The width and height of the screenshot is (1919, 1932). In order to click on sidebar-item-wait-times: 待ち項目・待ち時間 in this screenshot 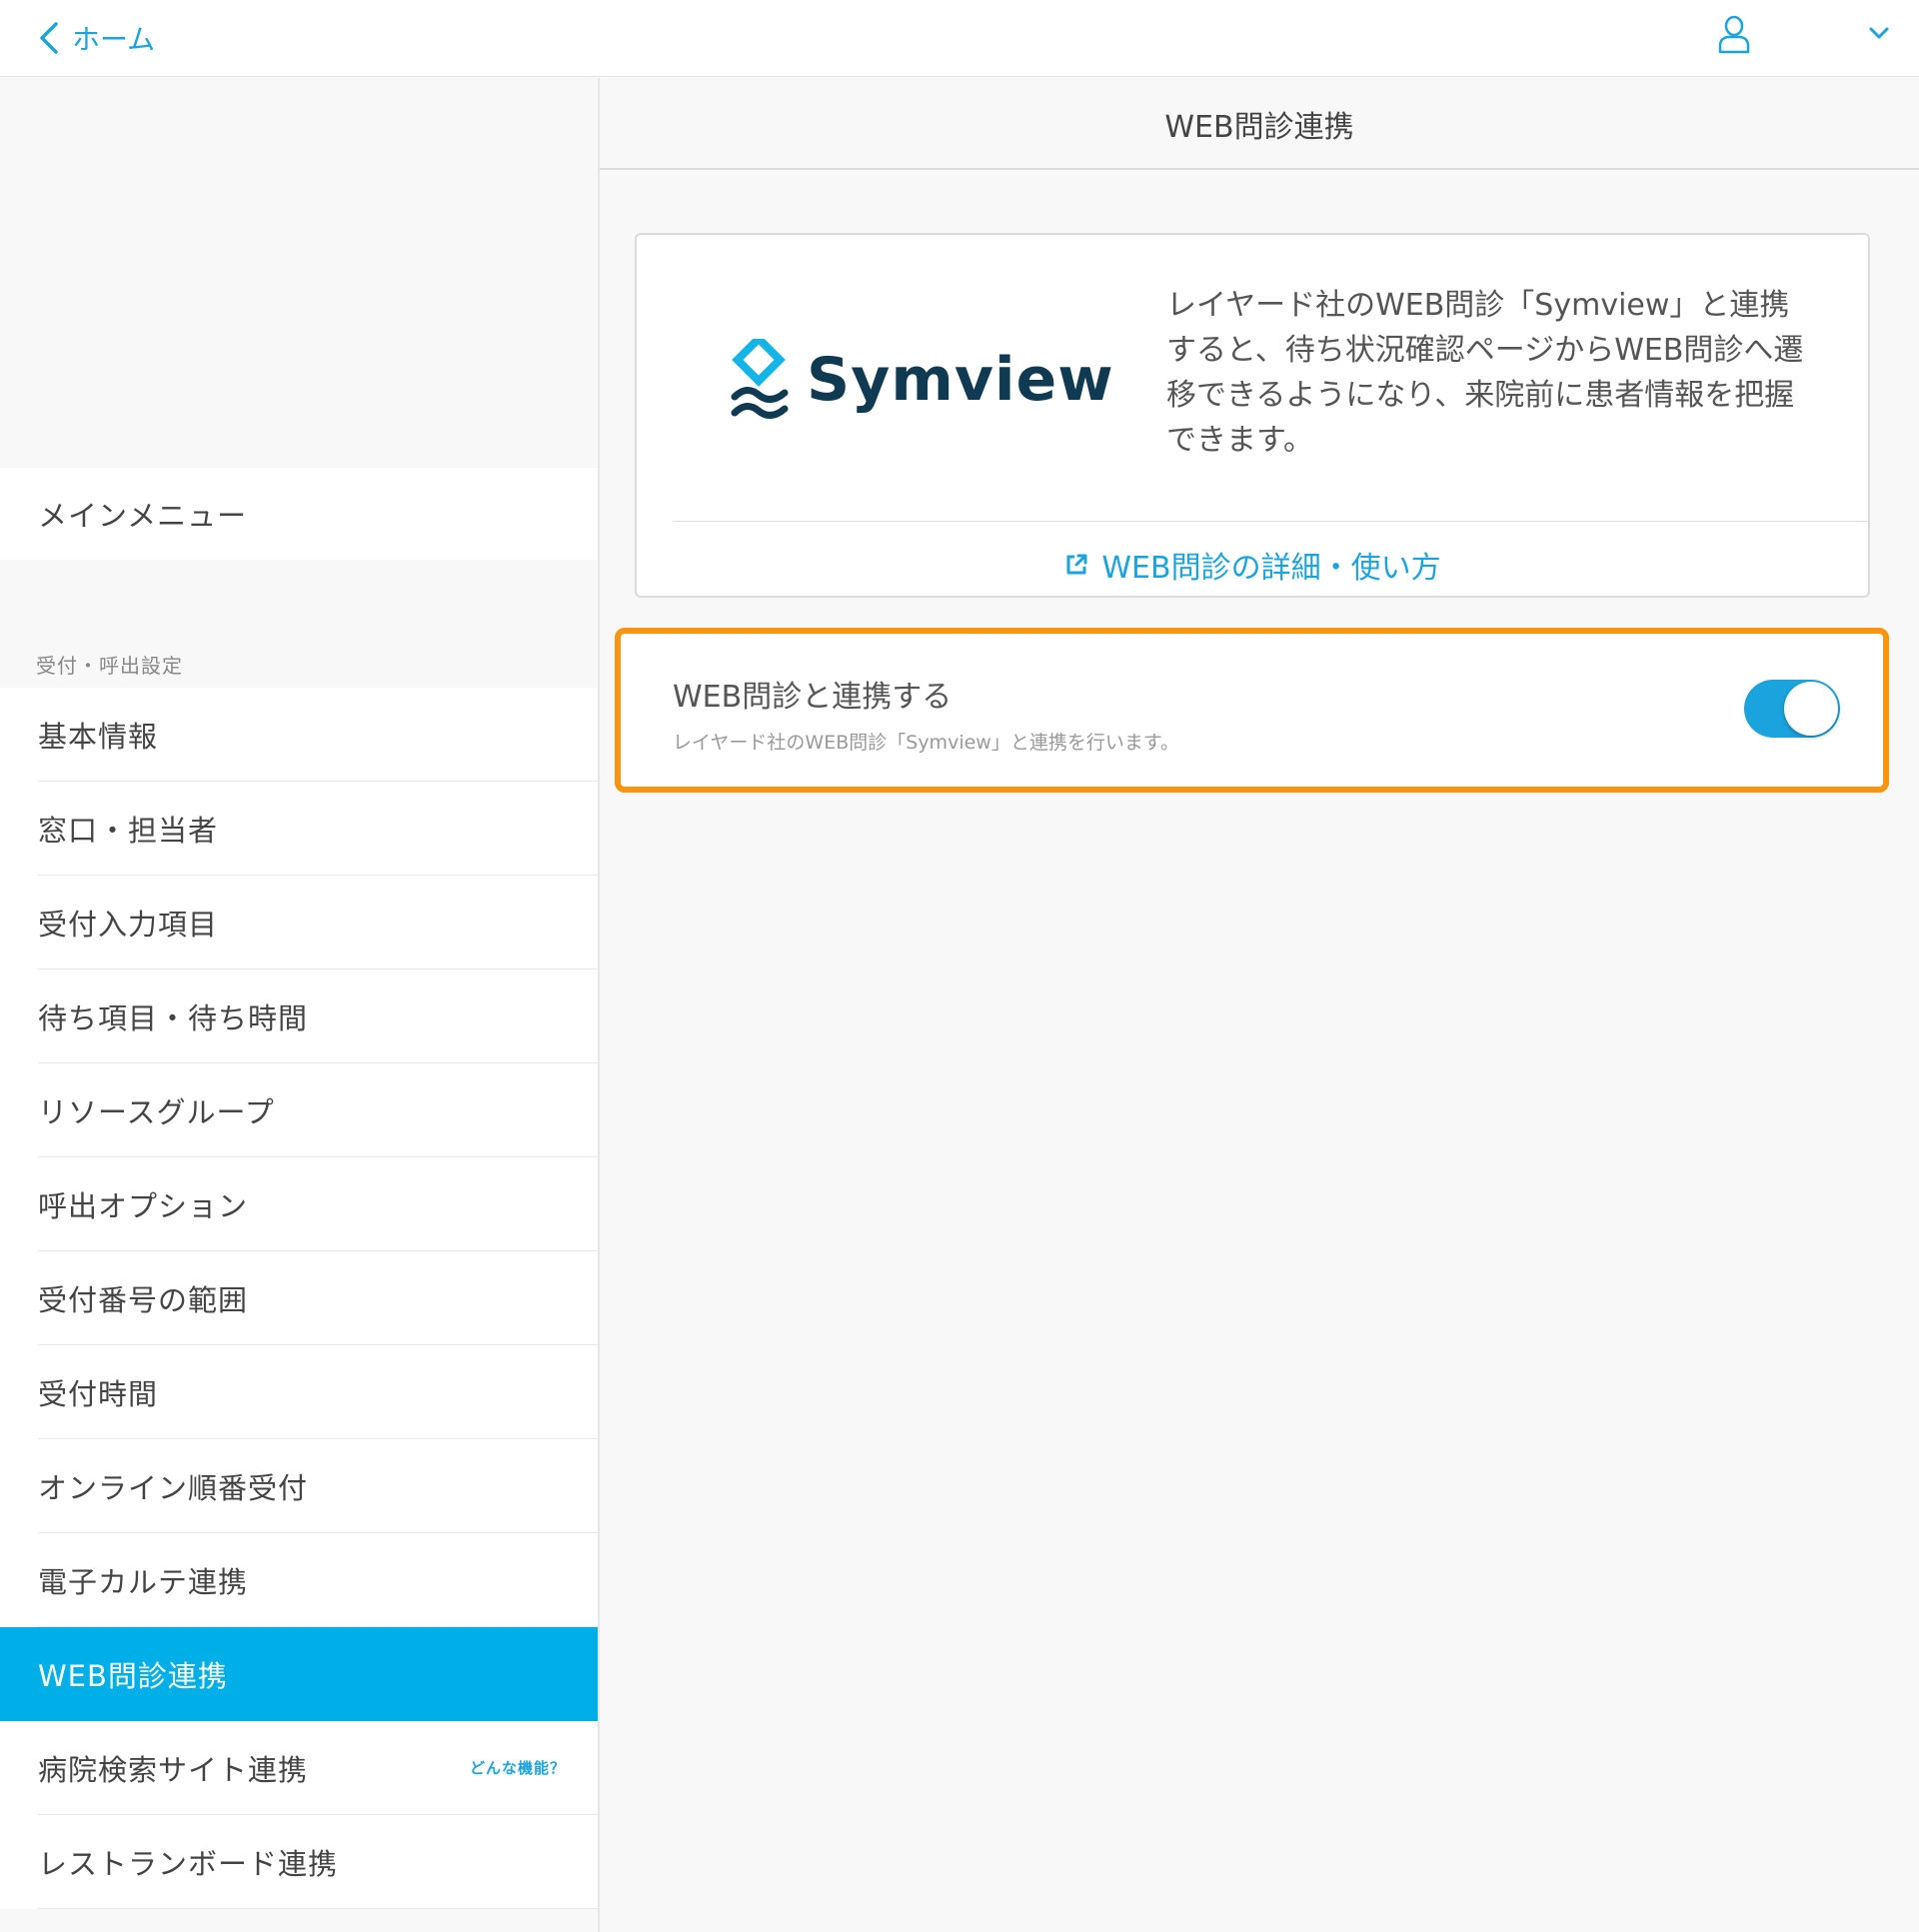, I will do `click(299, 1016)`.